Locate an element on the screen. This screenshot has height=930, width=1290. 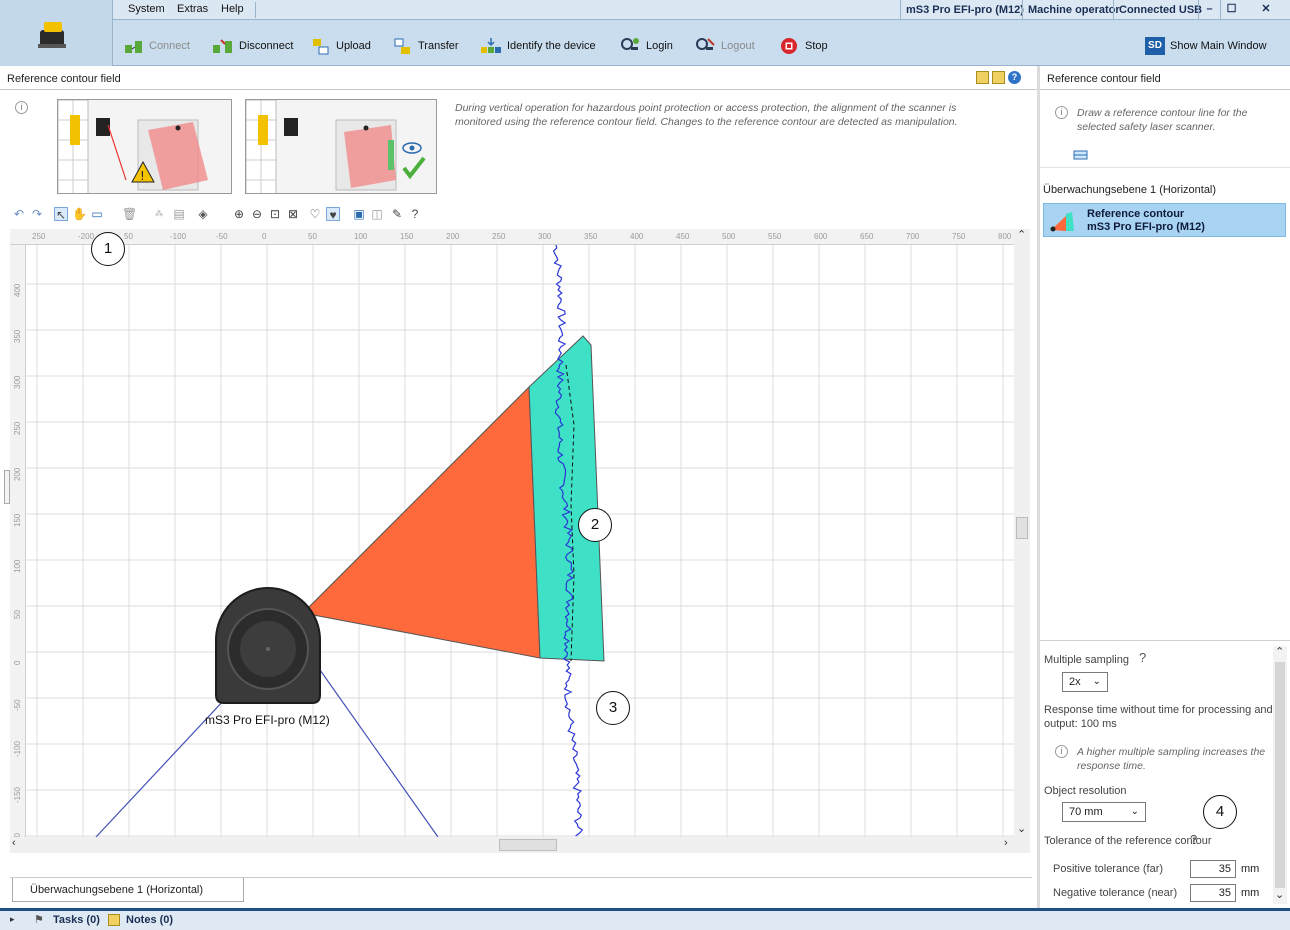
disconnect-icon is located at coordinates (222, 46).